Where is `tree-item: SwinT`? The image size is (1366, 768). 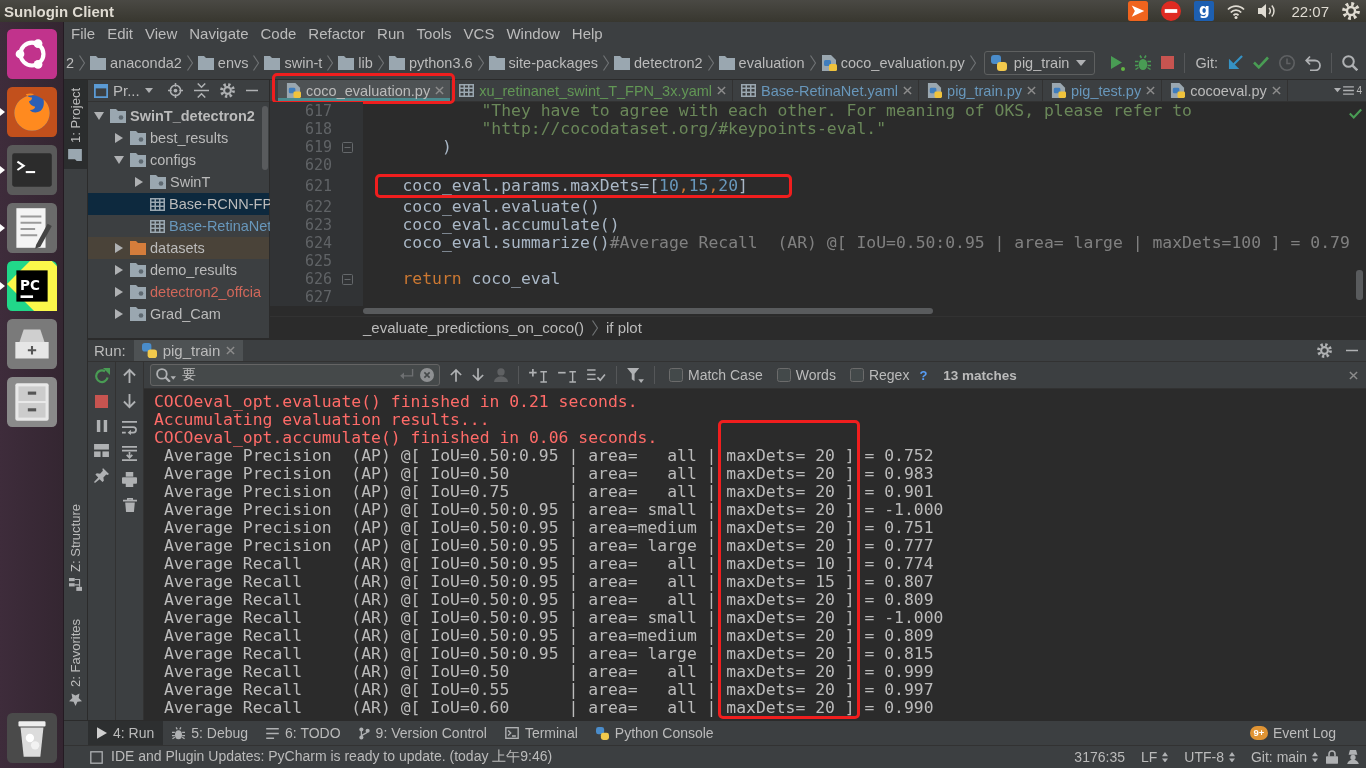 tree-item: SwinT is located at coordinates (178, 182).